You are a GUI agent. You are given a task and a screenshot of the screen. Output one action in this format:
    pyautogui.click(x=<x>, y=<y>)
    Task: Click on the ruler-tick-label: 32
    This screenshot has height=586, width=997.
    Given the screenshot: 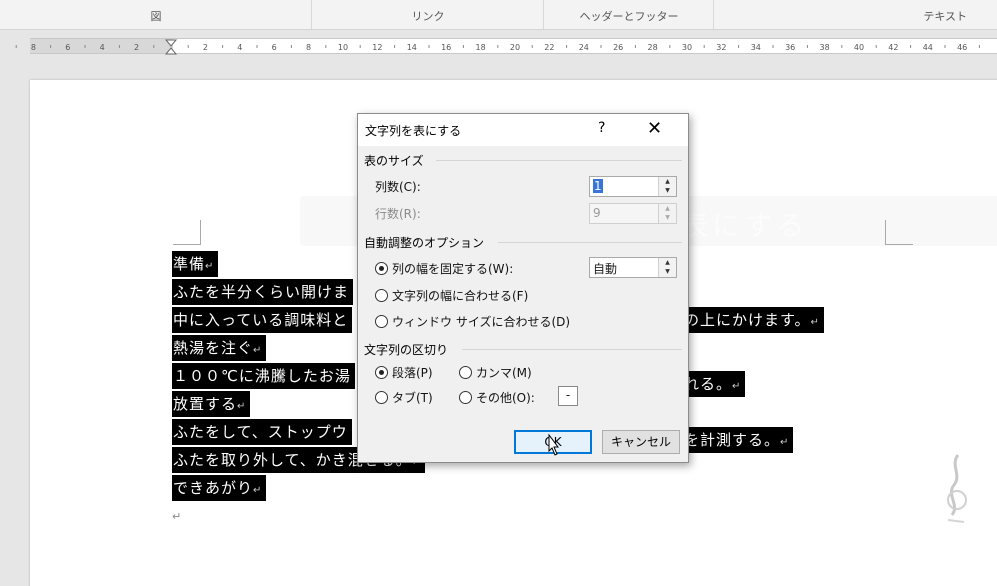 What is the action you would take?
    pyautogui.click(x=721, y=47)
    